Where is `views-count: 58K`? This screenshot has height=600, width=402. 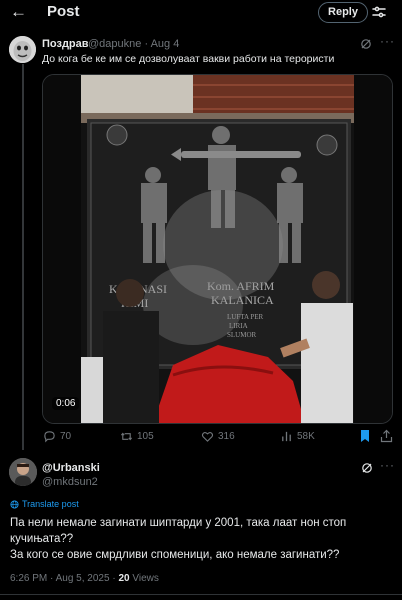
views-count: 58K is located at coordinates (306, 436).